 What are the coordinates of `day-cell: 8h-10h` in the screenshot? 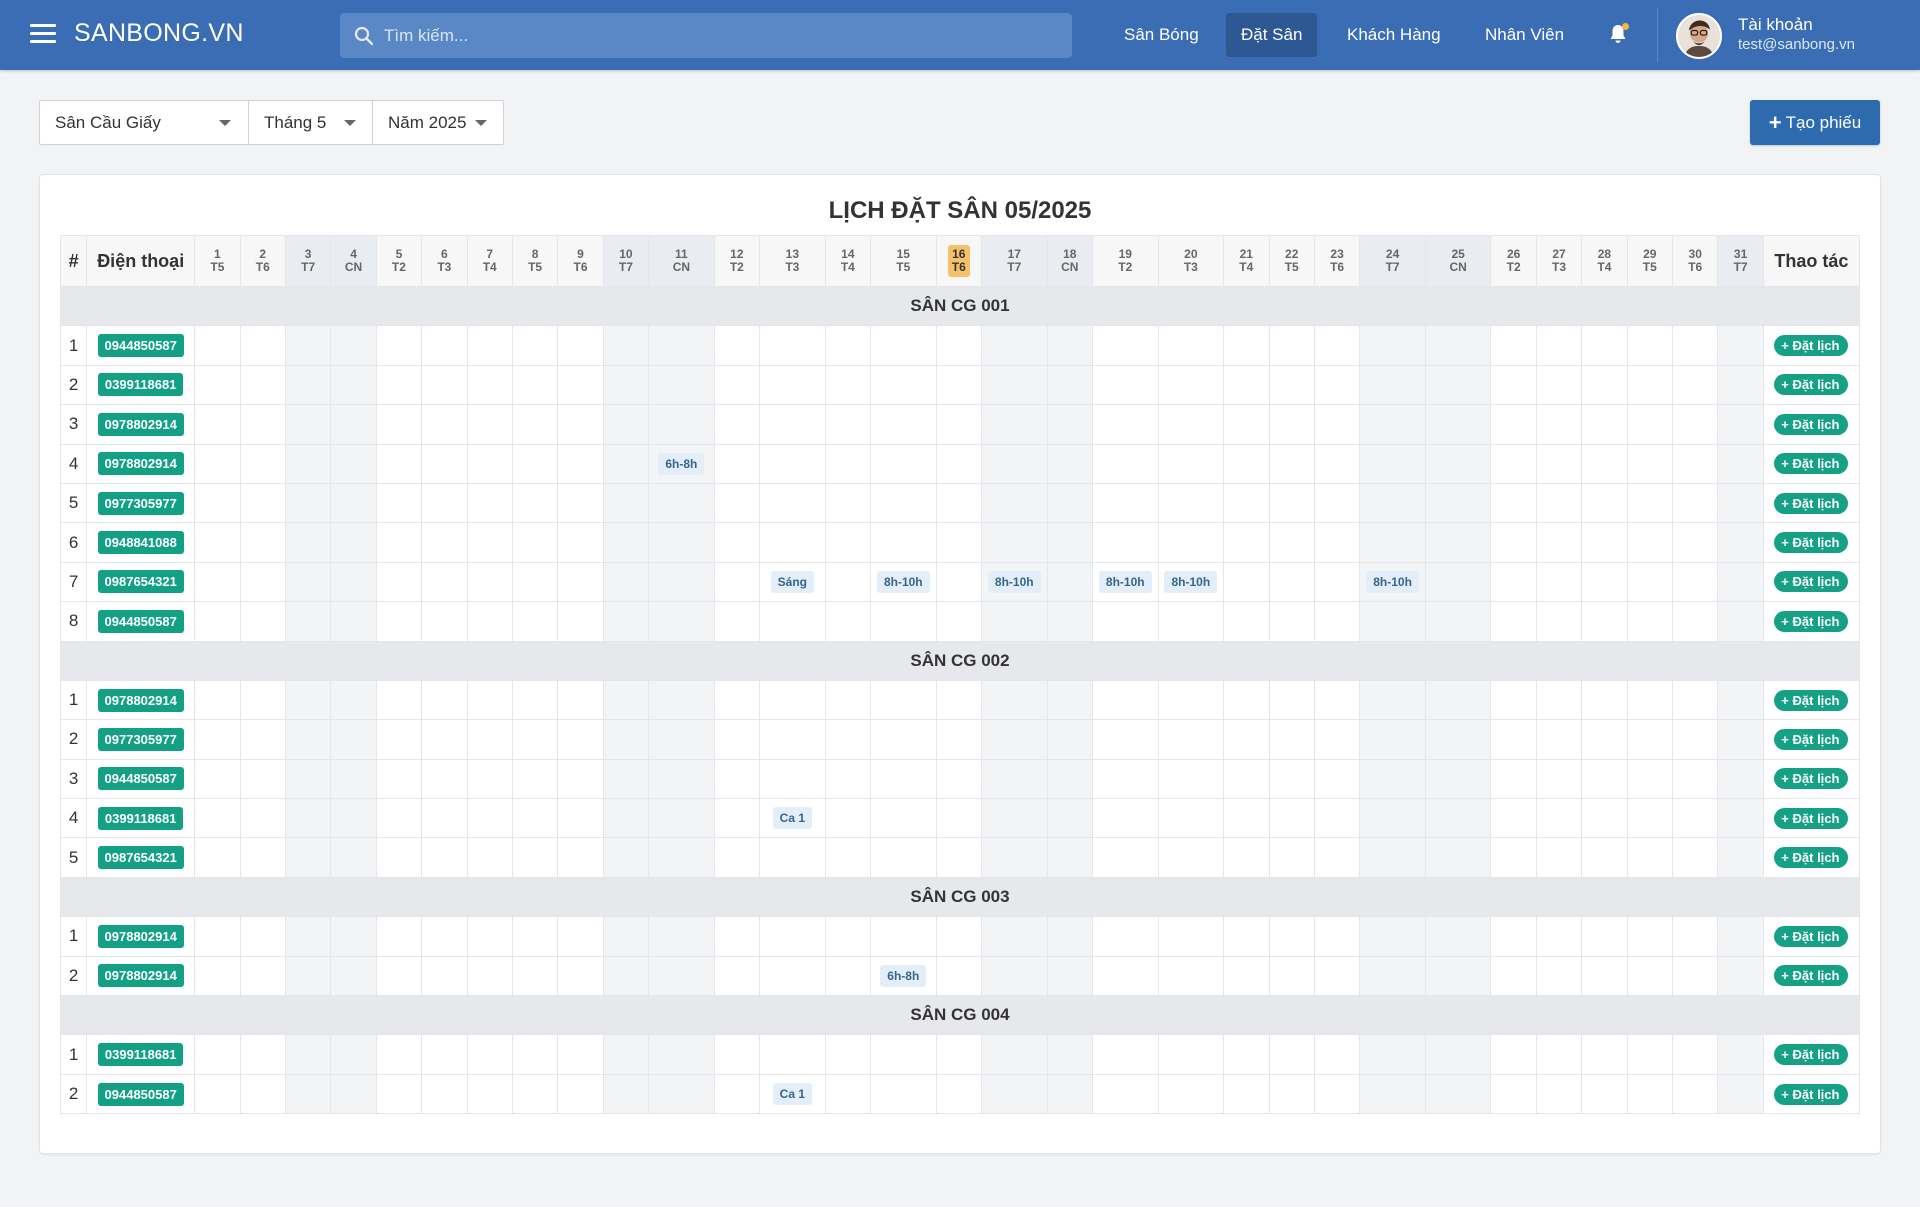 It's located at (903, 582).